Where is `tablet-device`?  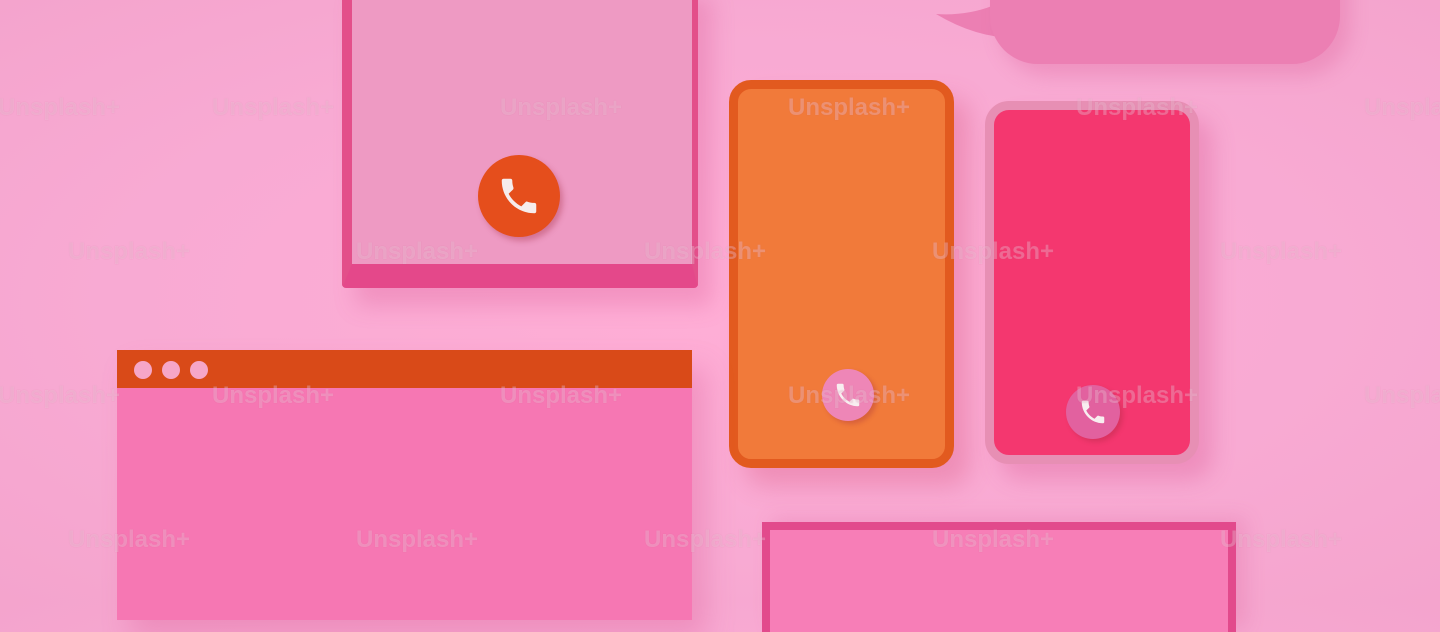 tablet-device is located at coordinates (520, 144).